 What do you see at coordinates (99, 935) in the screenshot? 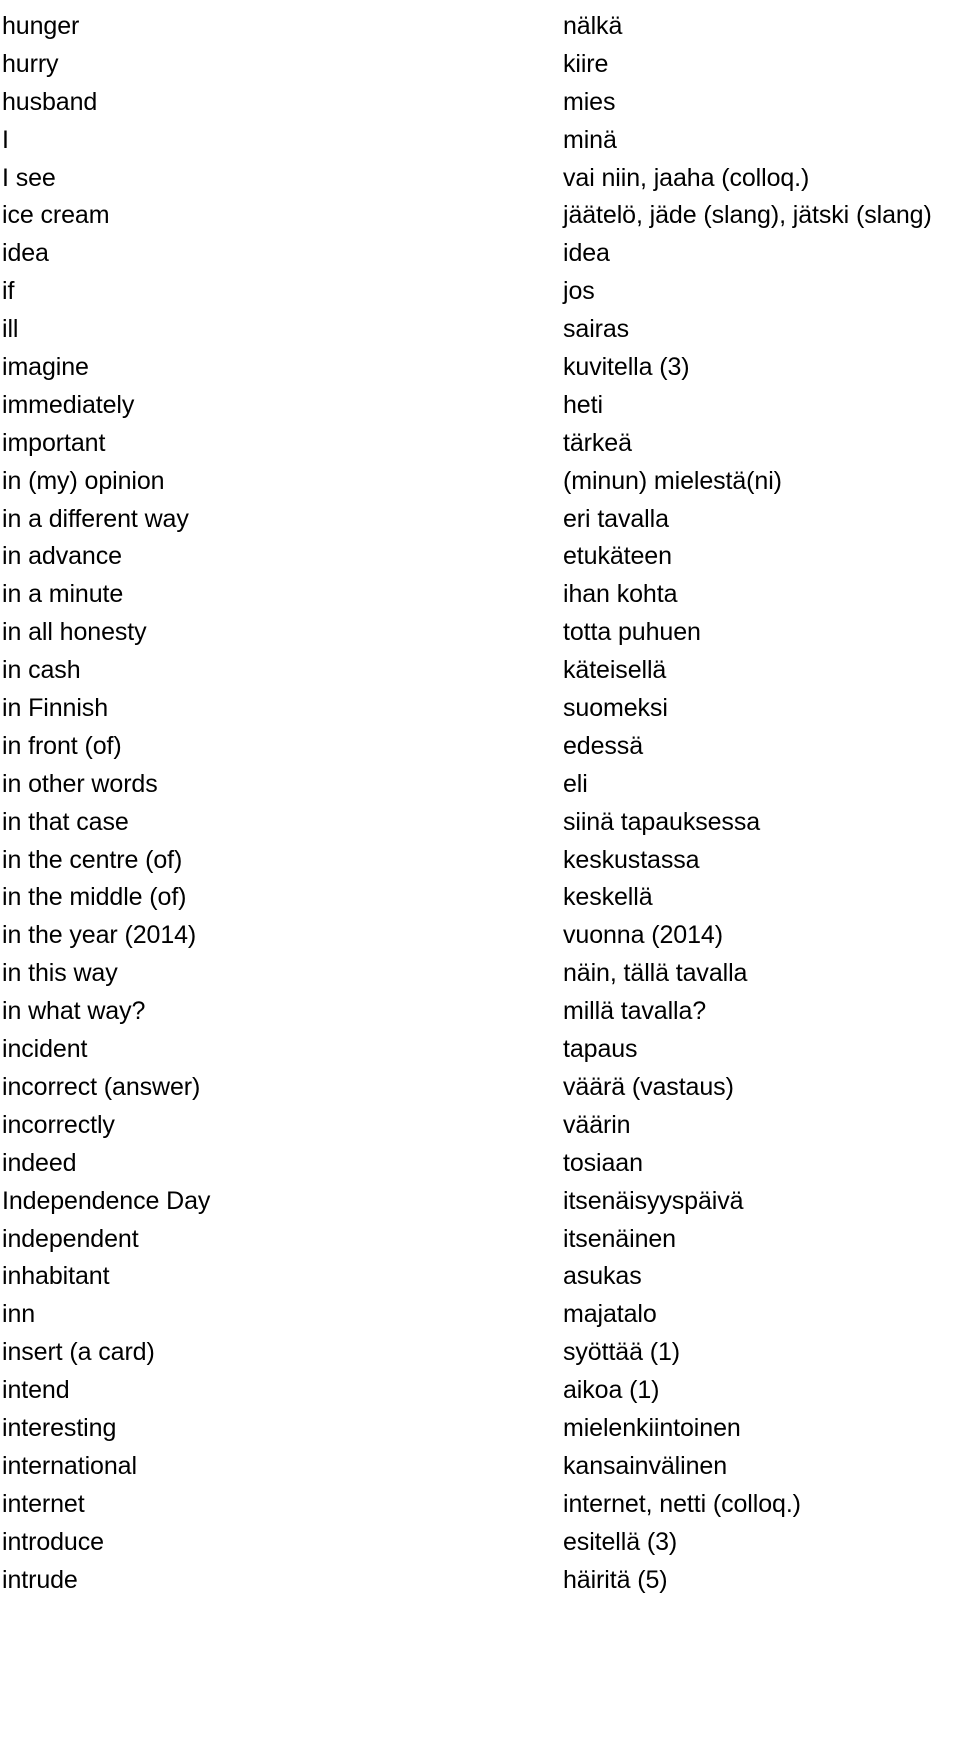
I see `glossary-term: in the year (2014)` at bounding box center [99, 935].